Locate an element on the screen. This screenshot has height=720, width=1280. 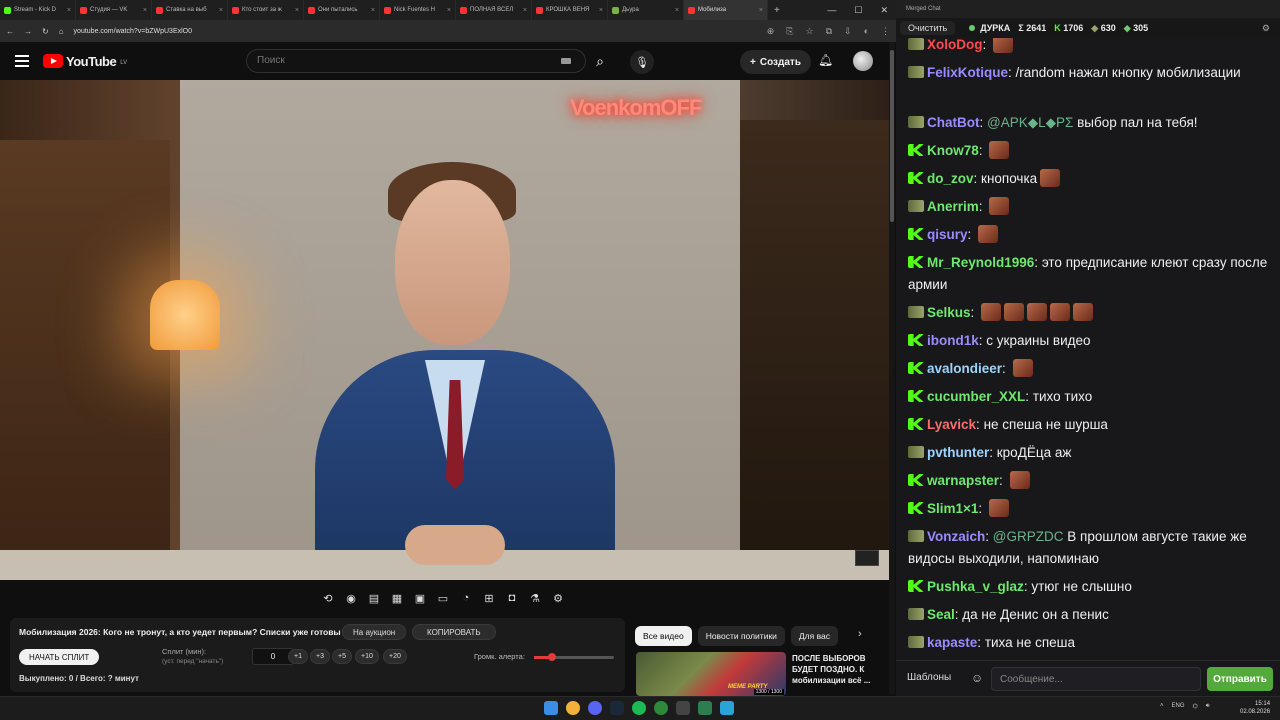
chat-username: Vonzaich is located at coordinates (956, 536).